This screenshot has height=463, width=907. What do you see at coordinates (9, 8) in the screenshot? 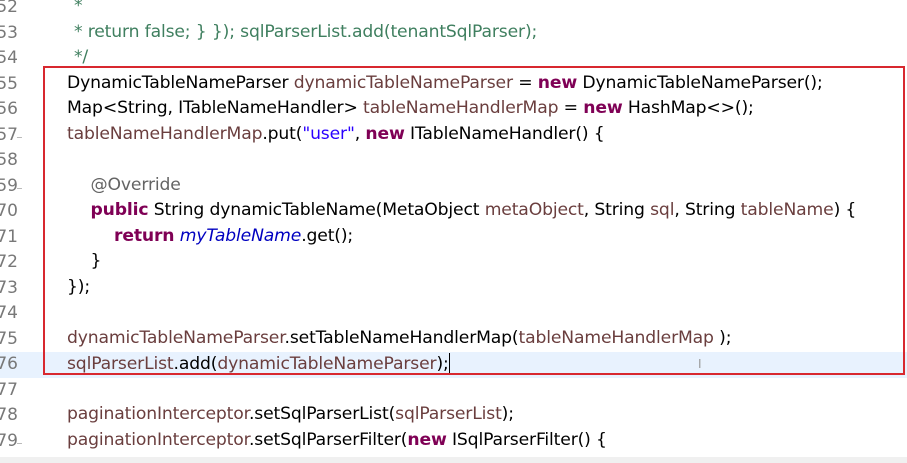
I see `line-number: 52` at bounding box center [9, 8].